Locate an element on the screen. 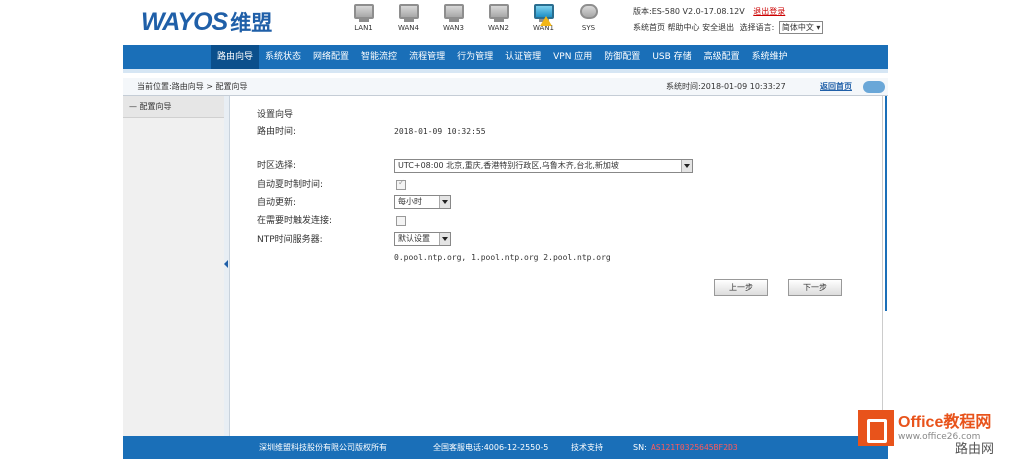 The height and width of the screenshot is (459, 1024). next-button: 下一步 is located at coordinates (815, 287).